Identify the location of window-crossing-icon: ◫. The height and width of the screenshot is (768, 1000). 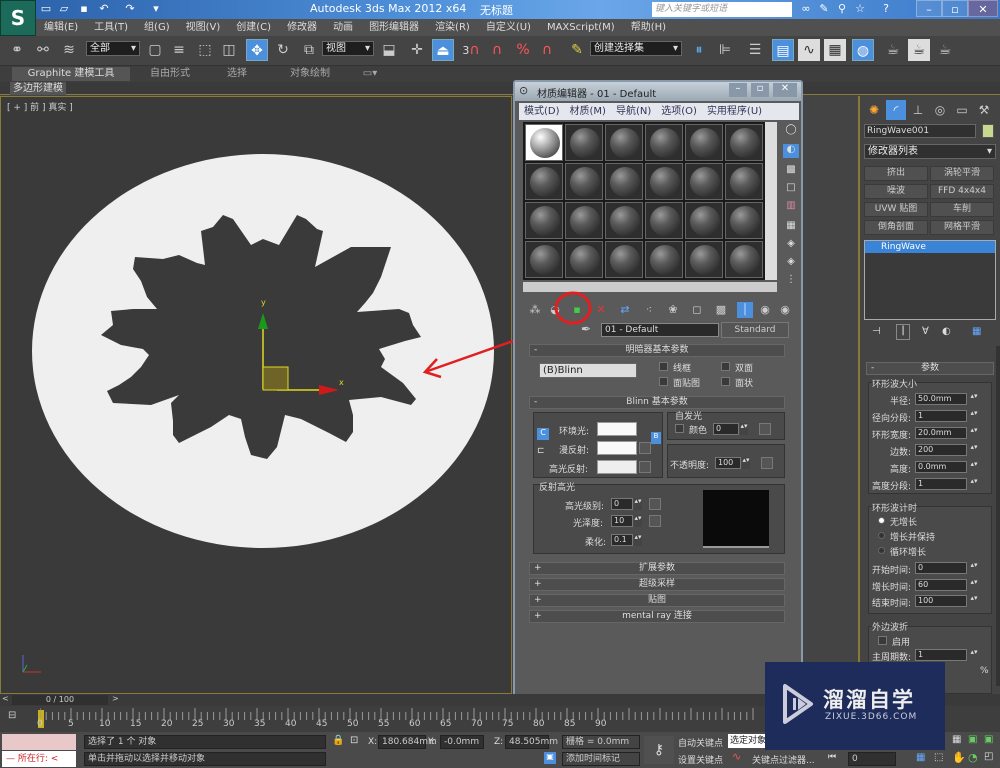
(229, 50).